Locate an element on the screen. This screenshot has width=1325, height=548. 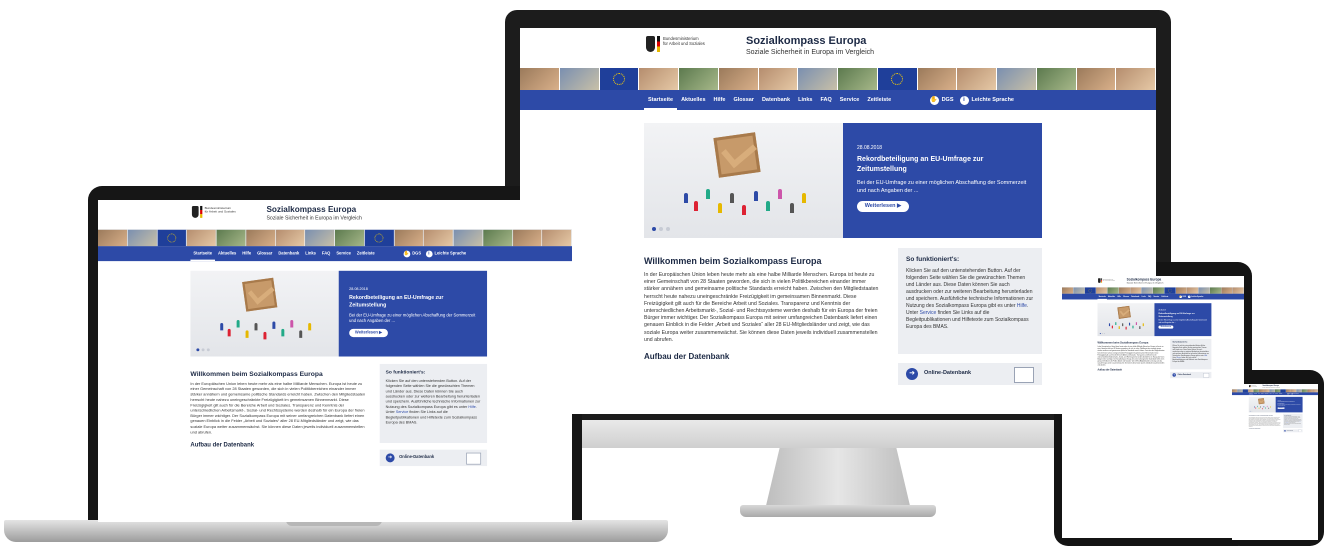
arrow-right-icon: ➜ is located at coordinates (912, 374).